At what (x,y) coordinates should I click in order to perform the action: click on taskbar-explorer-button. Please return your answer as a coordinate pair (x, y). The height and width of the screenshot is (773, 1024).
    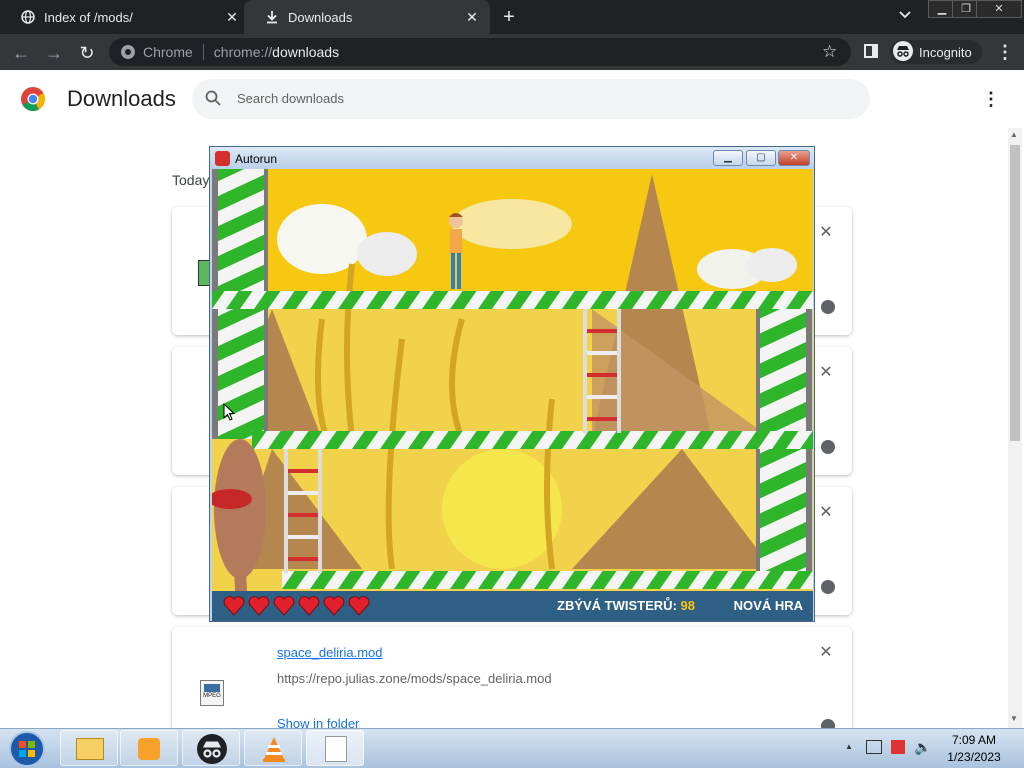
    Looking at the image, I should click on (89, 748).